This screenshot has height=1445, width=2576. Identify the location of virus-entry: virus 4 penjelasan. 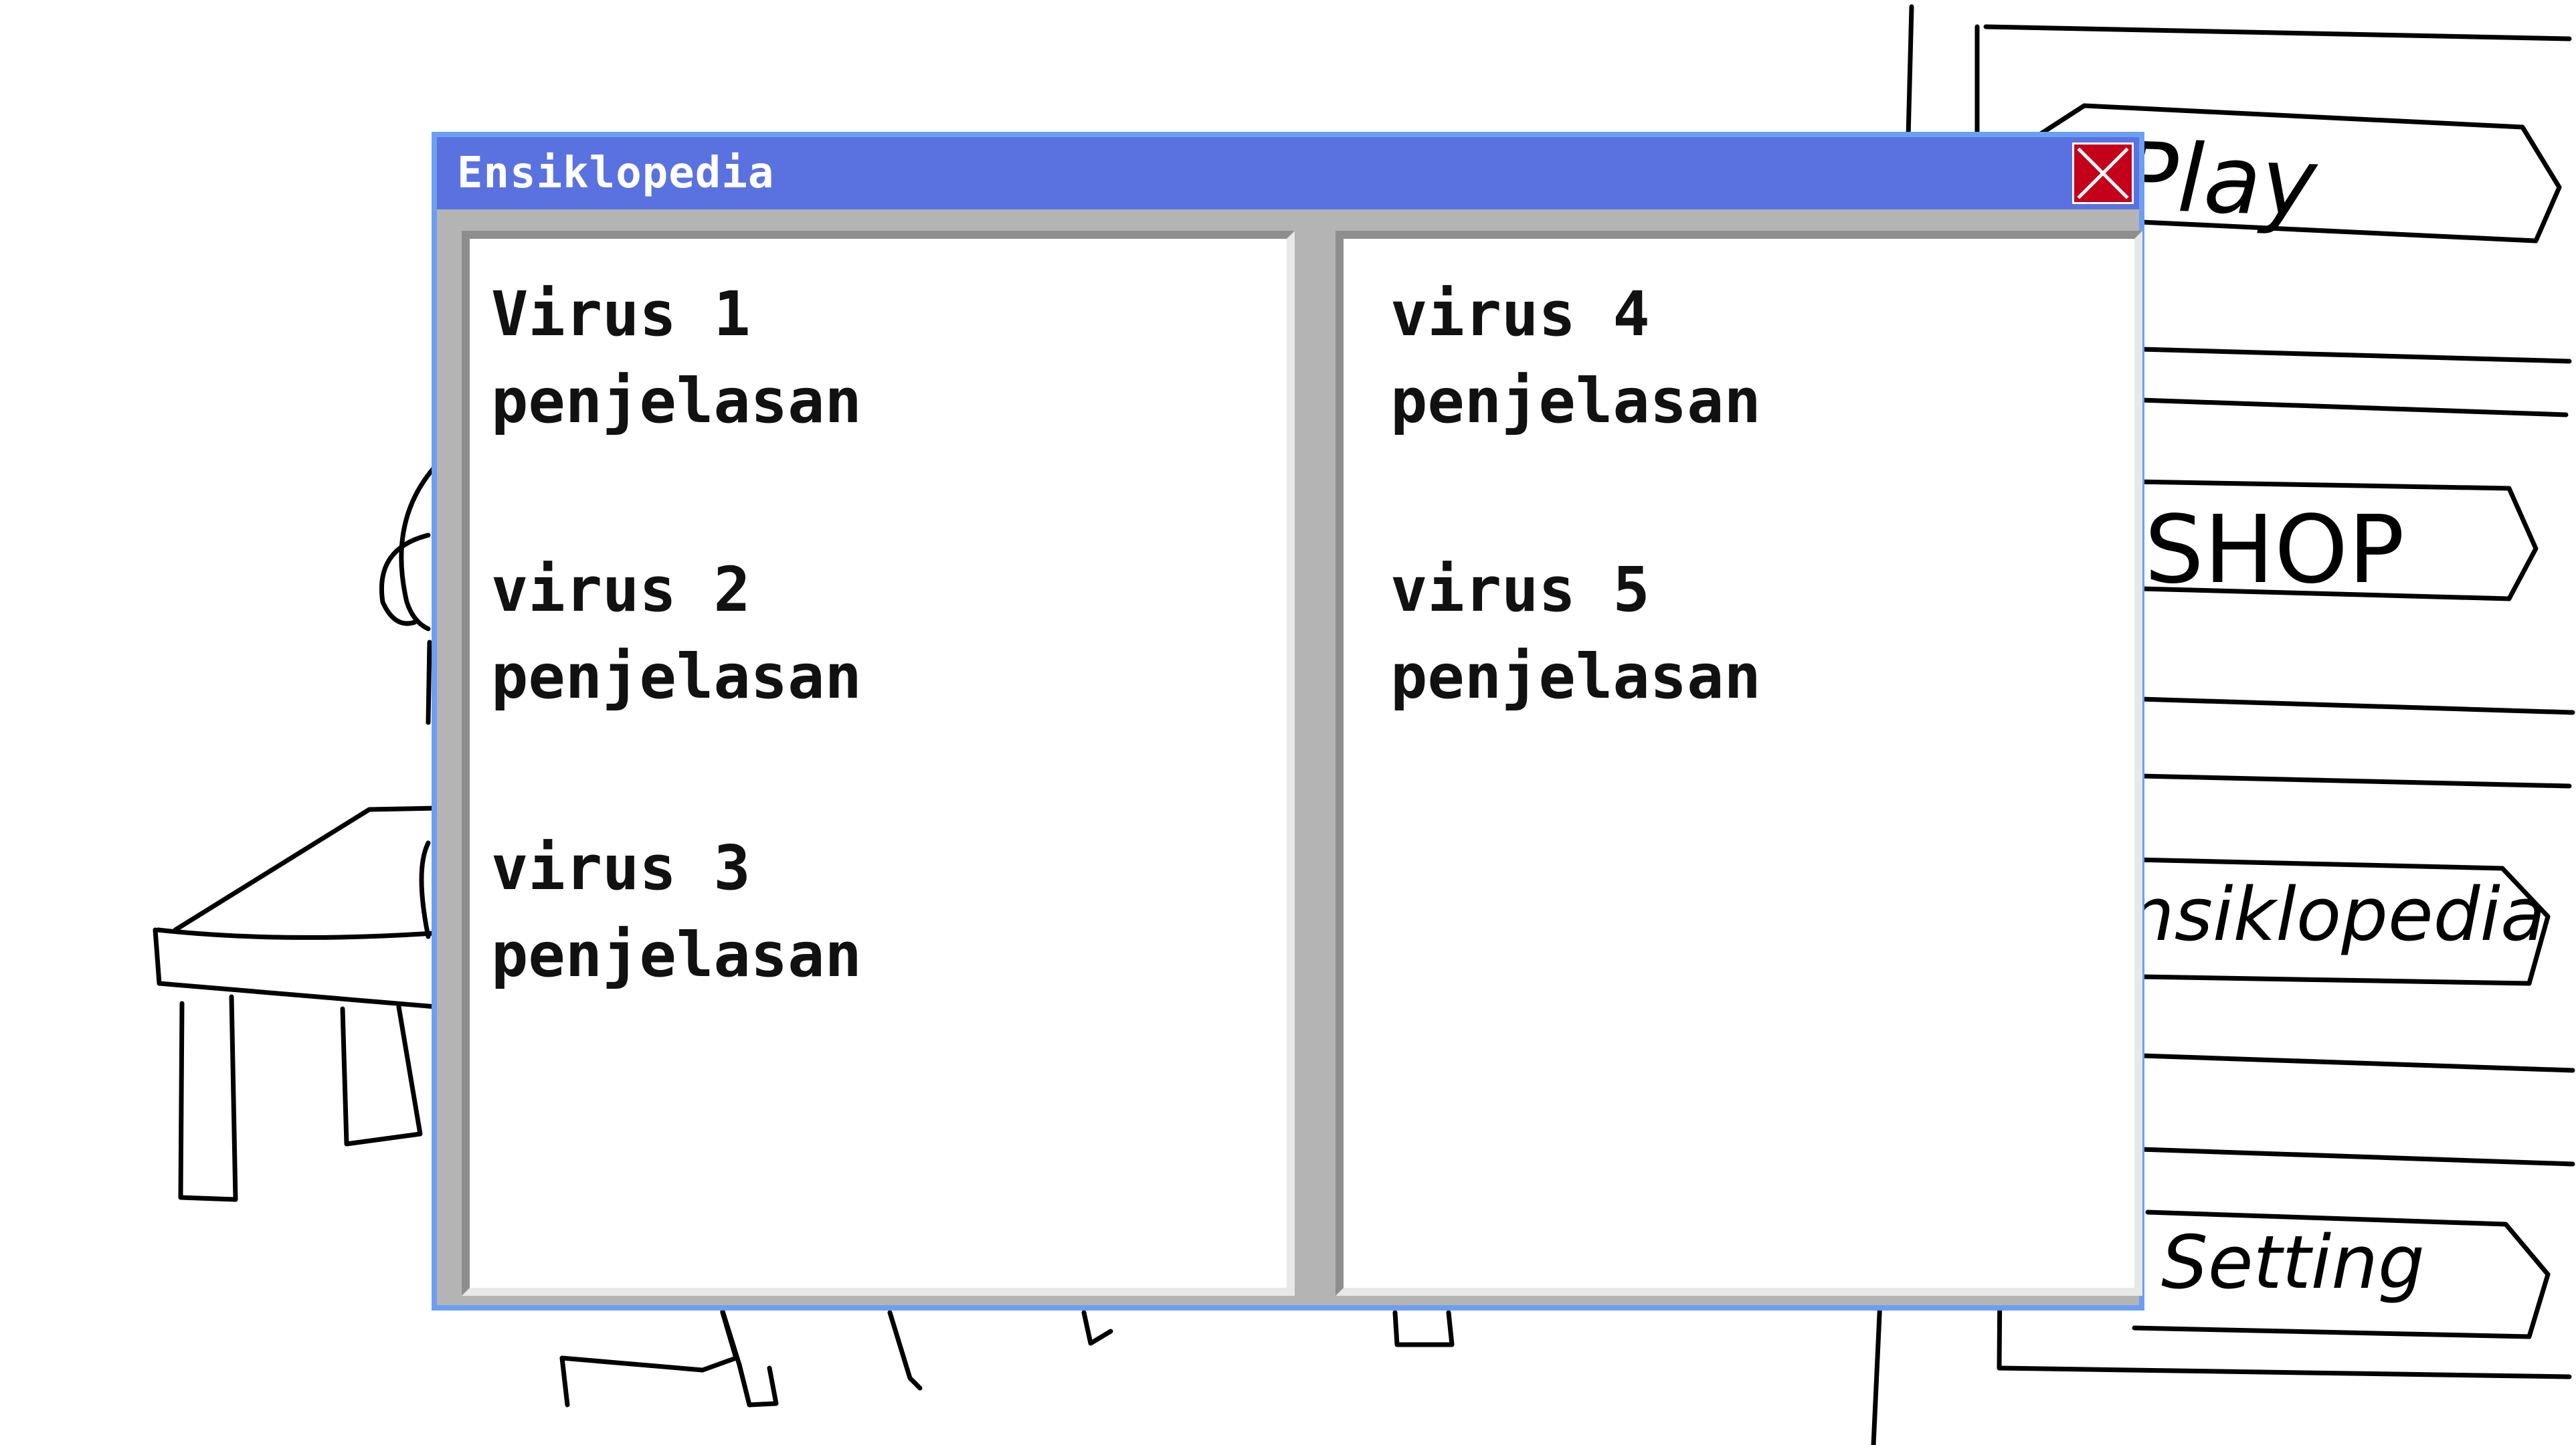
(1575, 358).